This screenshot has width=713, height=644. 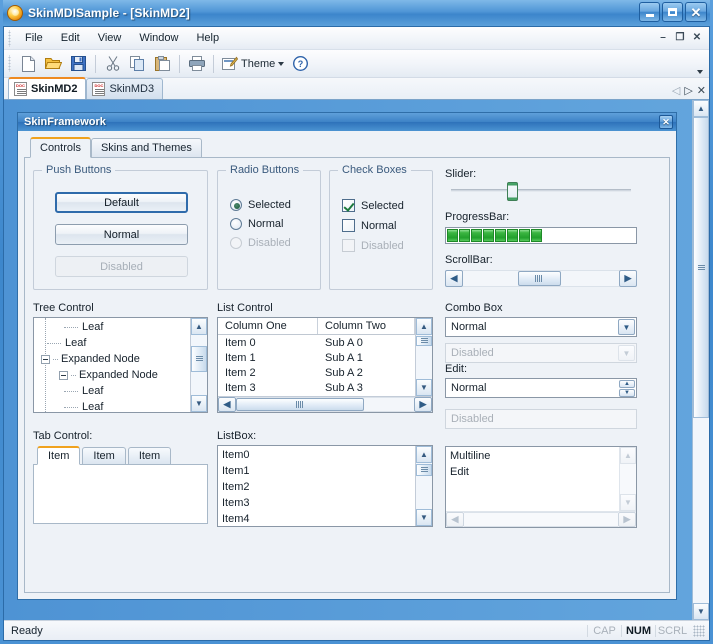 What do you see at coordinates (316, 518) in the screenshot?
I see `list-item: Item4` at bounding box center [316, 518].